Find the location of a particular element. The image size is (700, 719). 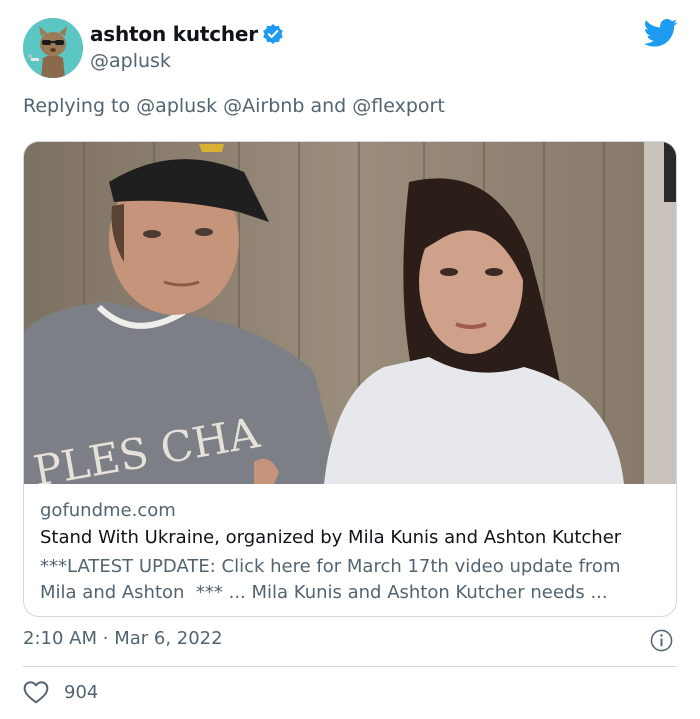

reply-conjunction: and is located at coordinates (328, 106).